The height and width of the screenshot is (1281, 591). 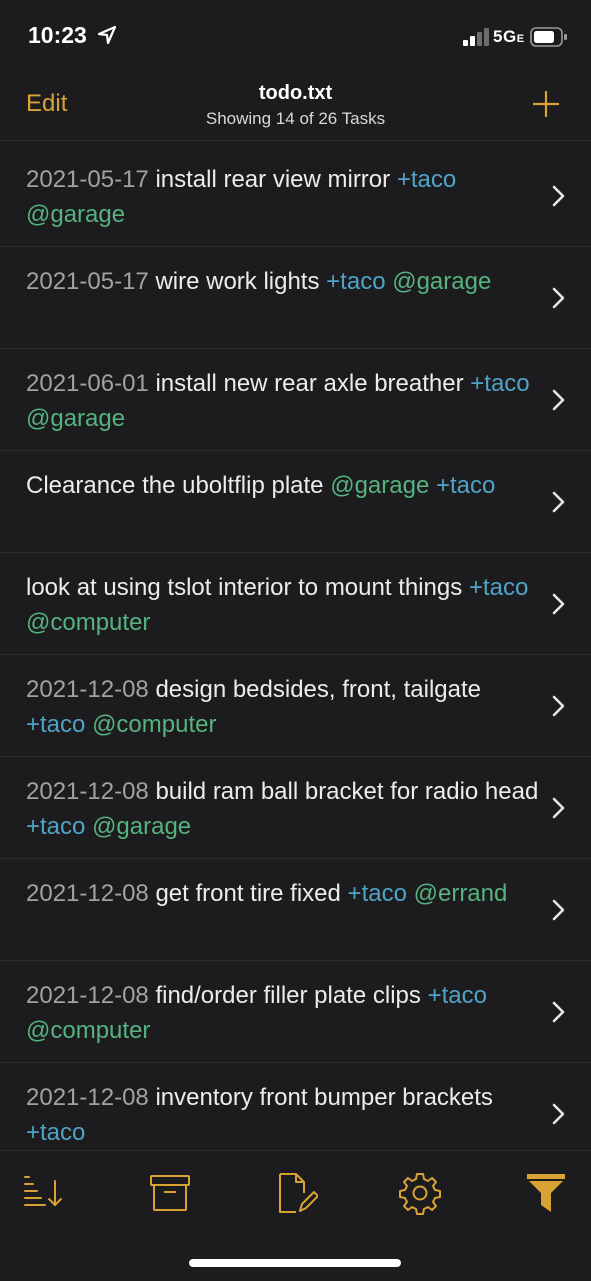 I want to click on task-count-subtitle: Showing 14 of 26 Tasks, so click(x=295, y=118).